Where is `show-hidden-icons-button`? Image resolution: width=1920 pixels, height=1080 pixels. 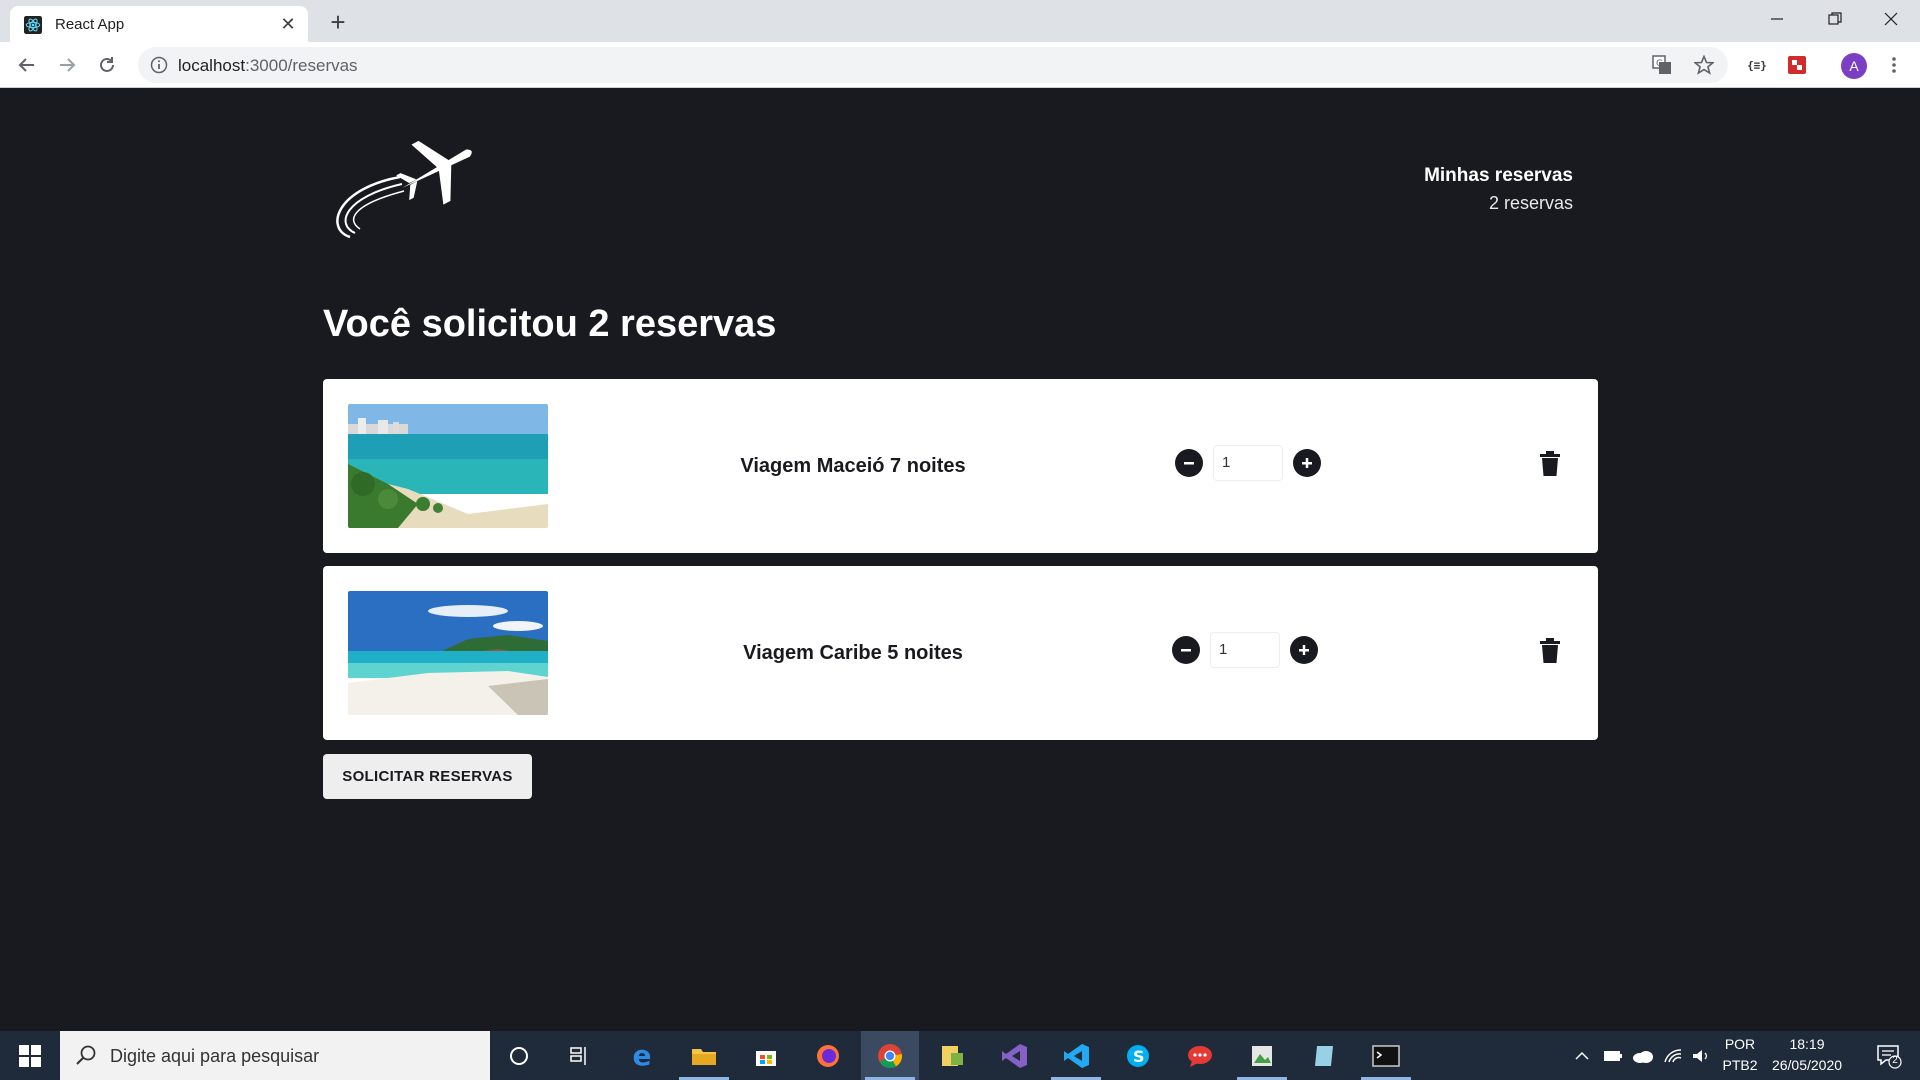 show-hidden-icons-button is located at coordinates (1582, 1055).